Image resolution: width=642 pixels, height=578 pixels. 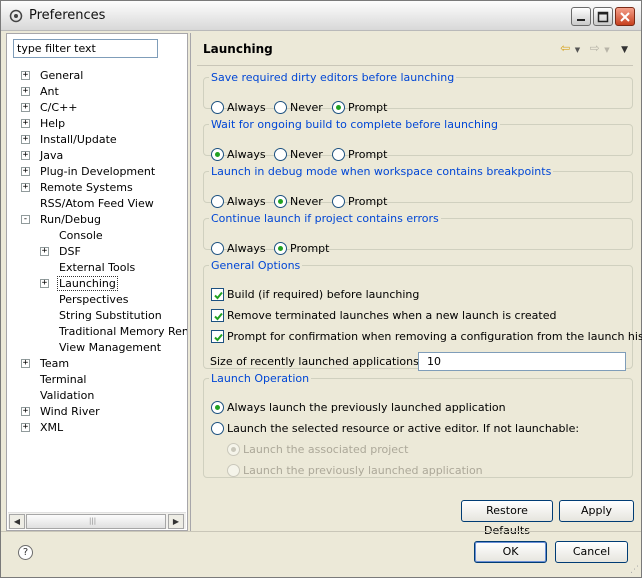 What do you see at coordinates (315, 295) in the screenshot?
I see `build-before-launch-checkbox: Build (if required) before launching` at bounding box center [315, 295].